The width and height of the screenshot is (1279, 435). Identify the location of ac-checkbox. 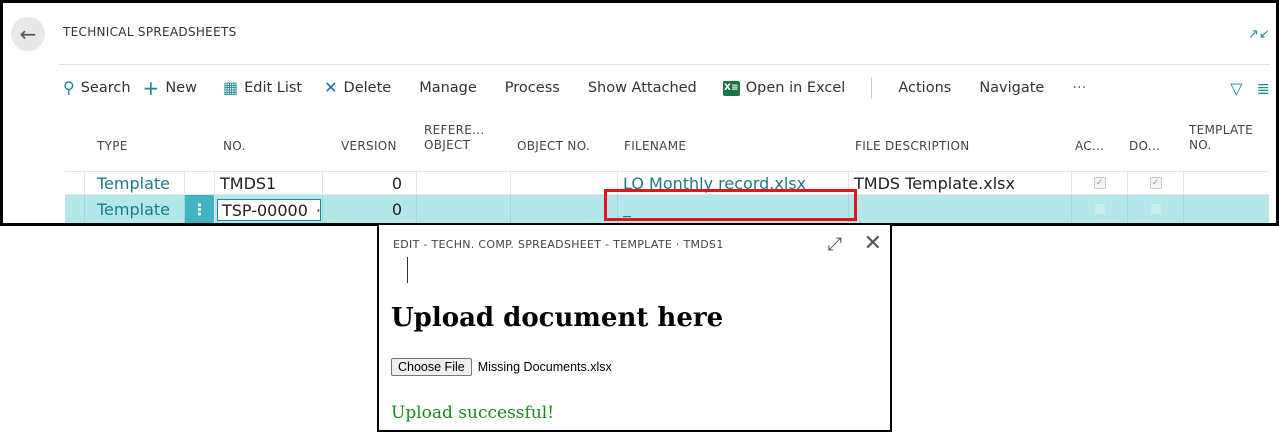
(1099, 209).